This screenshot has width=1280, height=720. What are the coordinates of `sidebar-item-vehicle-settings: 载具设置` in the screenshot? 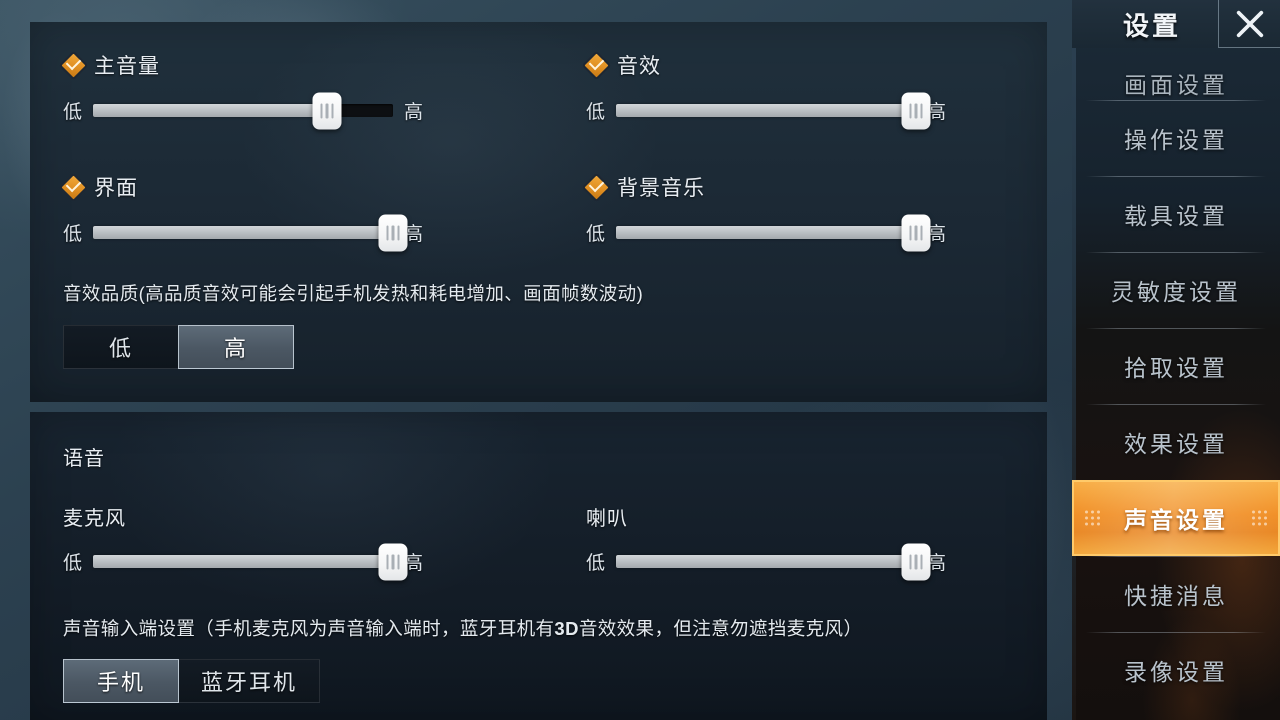 It's located at (1176, 214).